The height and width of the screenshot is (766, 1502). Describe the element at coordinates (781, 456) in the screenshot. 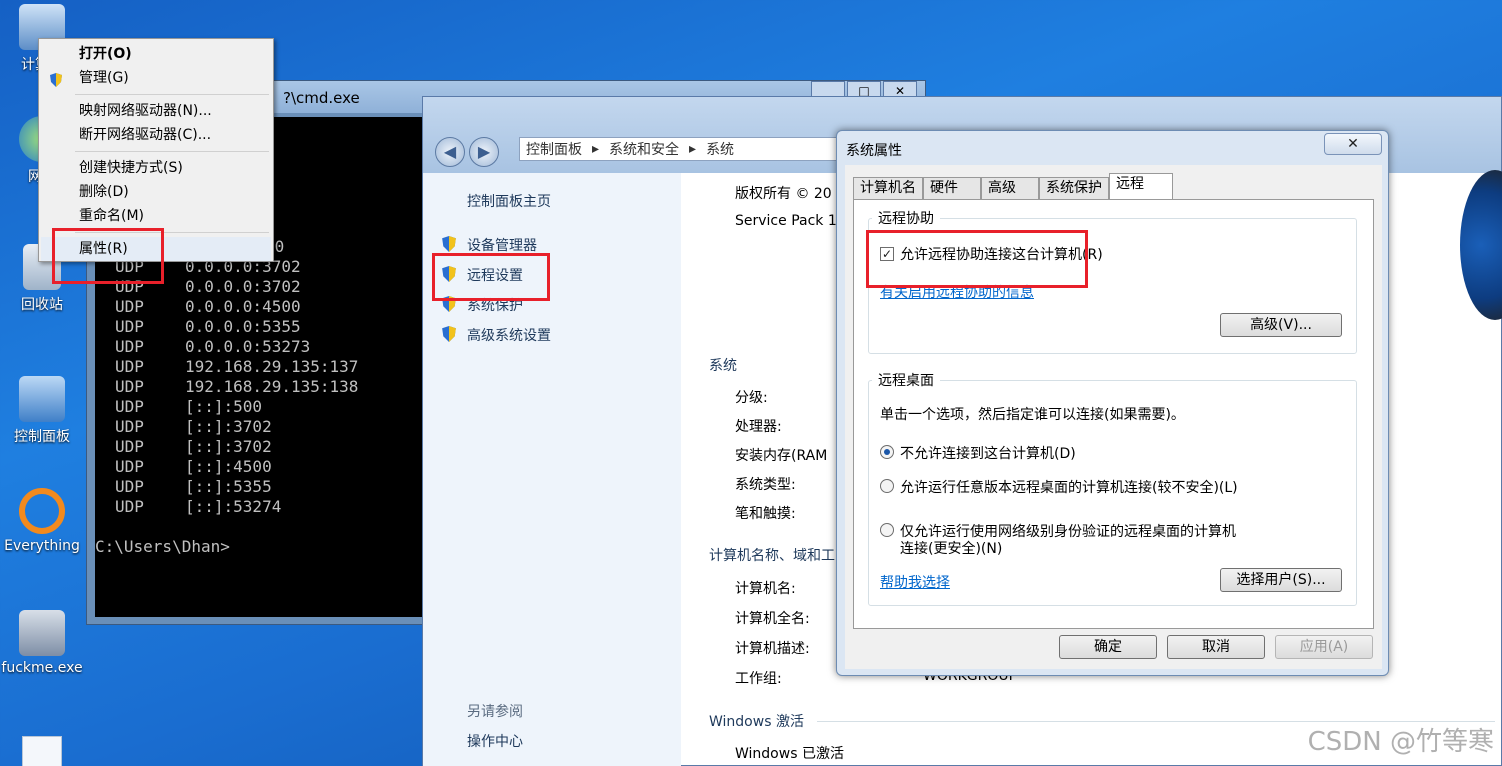

I see `ram-label: 安装内存(RAM` at that location.